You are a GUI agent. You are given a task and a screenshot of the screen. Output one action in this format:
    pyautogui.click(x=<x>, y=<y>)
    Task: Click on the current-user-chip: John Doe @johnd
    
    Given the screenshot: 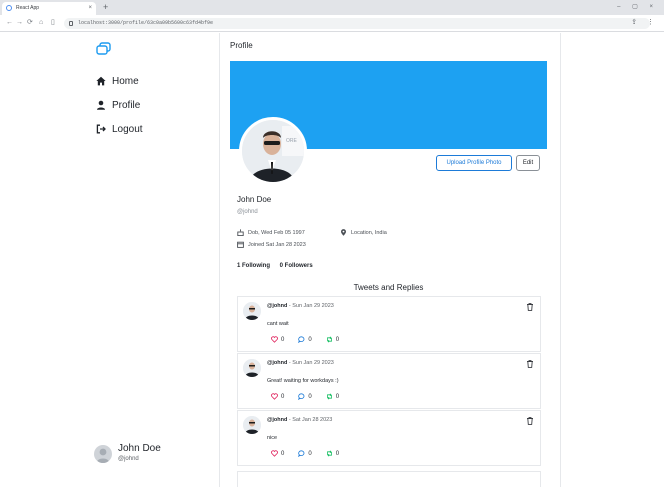 What is the action you would take?
    pyautogui.click(x=149, y=454)
    